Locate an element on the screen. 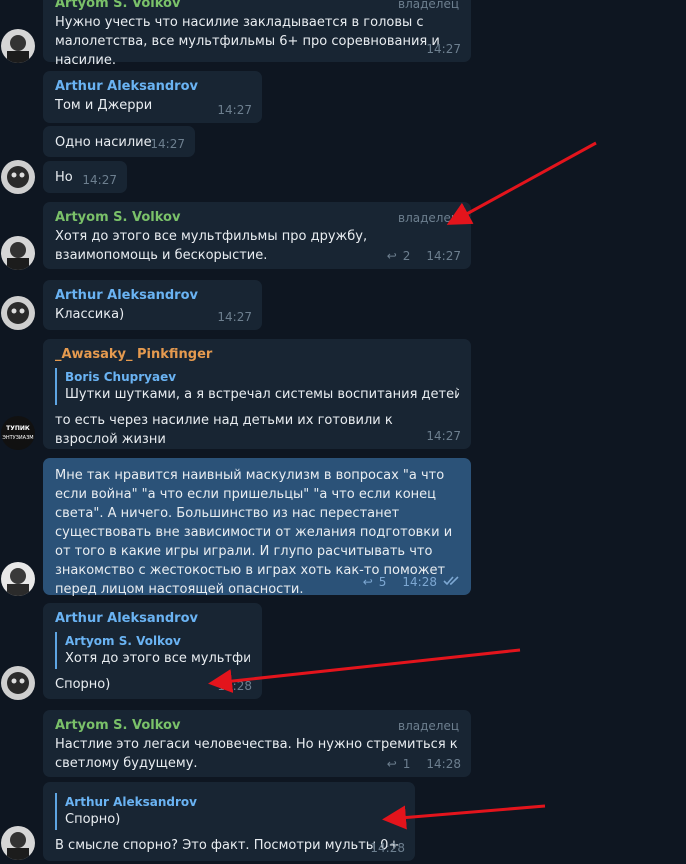 The width and height of the screenshot is (686, 864). avatar-label-line2: ЭНТУЗИАЗМ is located at coordinates (17, 438).